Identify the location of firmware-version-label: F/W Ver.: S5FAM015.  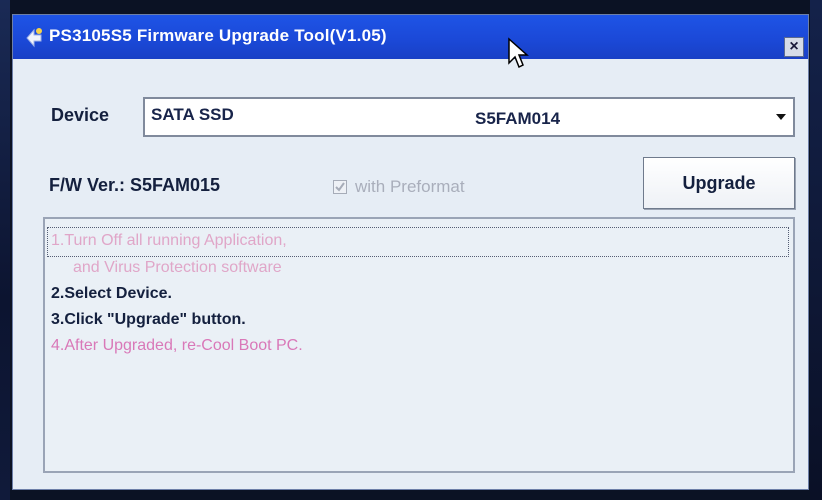
(135, 185).